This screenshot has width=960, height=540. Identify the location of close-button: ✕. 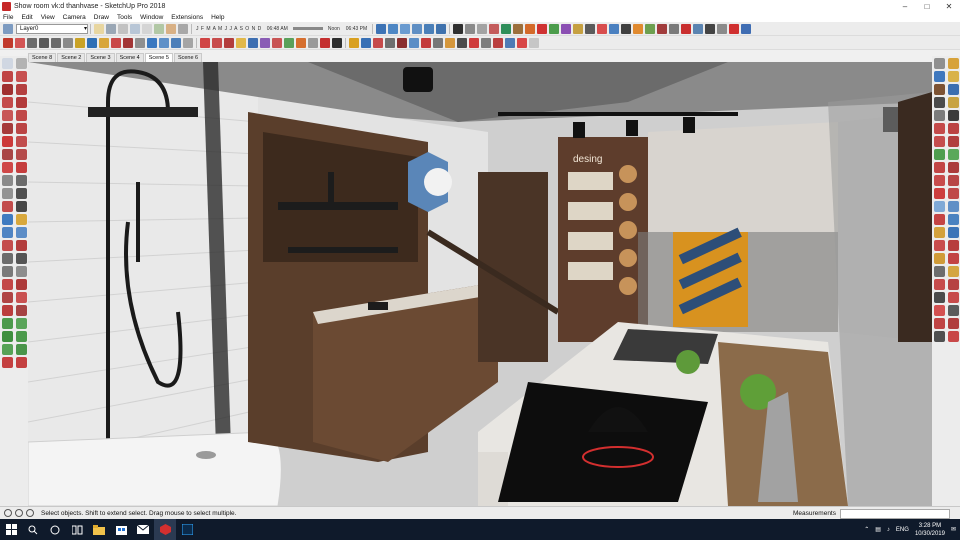
(949, 6).